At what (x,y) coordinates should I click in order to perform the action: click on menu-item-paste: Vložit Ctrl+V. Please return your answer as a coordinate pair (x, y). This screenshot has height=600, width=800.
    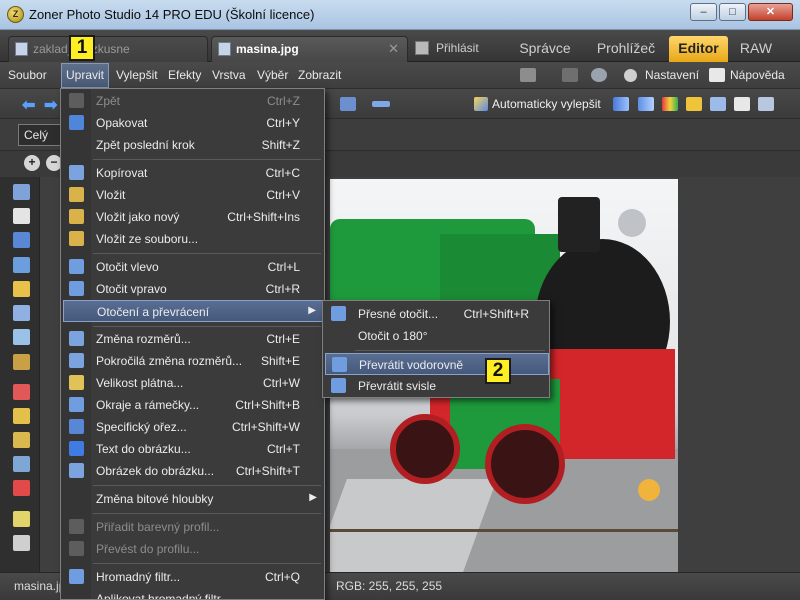
    Looking at the image, I should click on (193, 195).